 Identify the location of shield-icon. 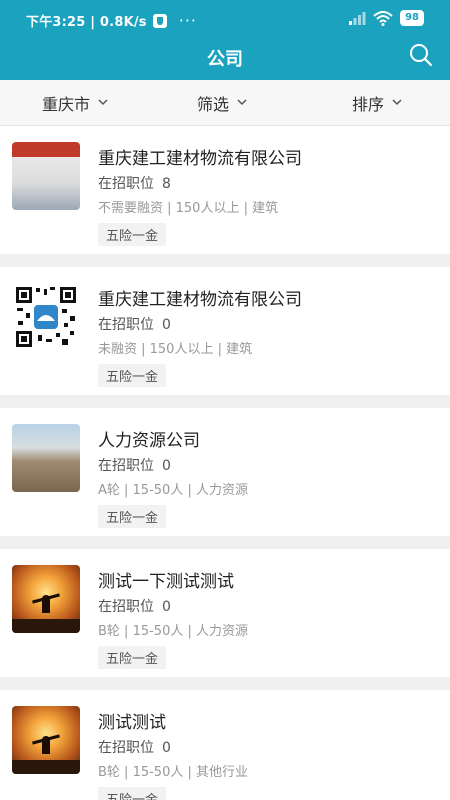
(159, 20).